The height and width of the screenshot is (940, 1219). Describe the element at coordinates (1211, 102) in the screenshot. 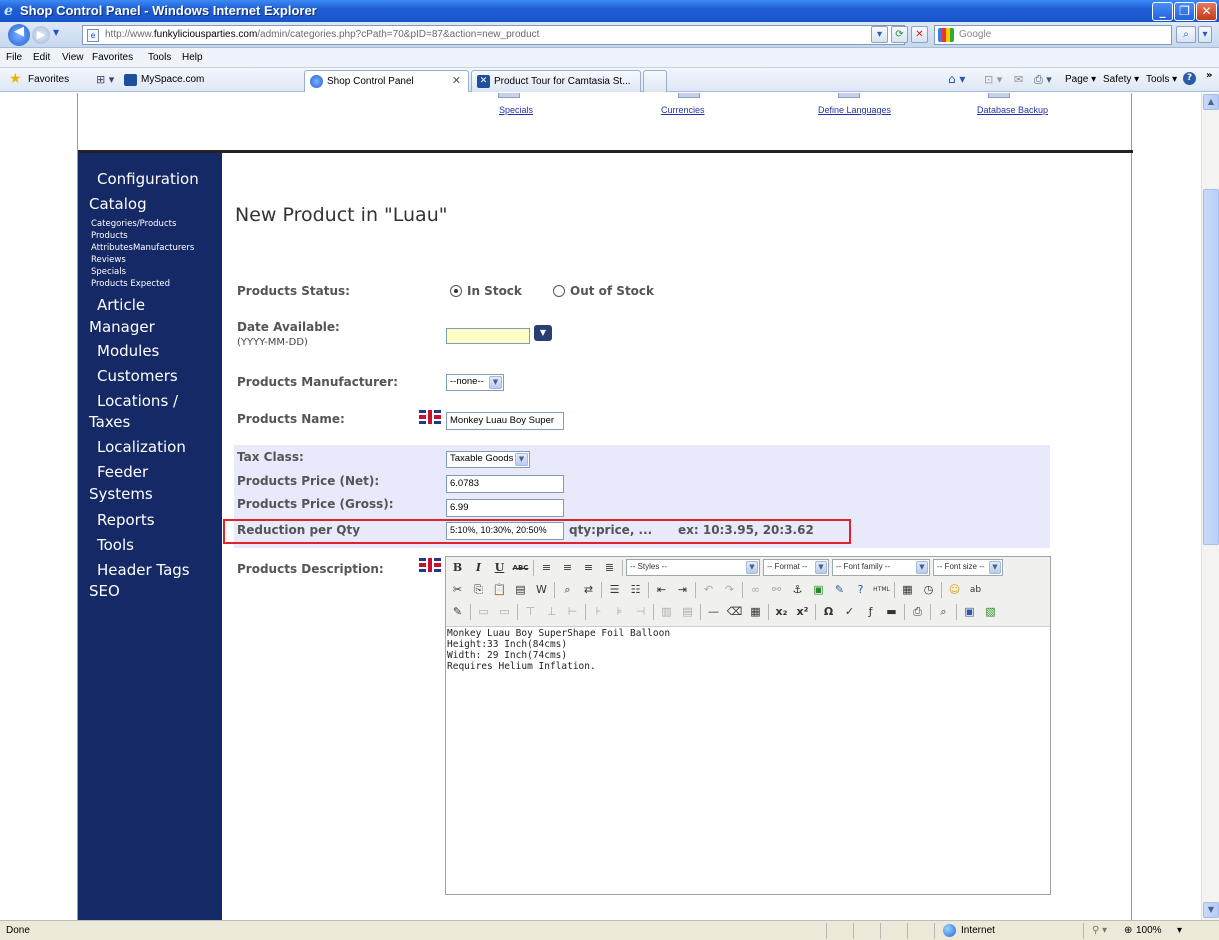

I see `scroll-up-icon: ▲` at that location.